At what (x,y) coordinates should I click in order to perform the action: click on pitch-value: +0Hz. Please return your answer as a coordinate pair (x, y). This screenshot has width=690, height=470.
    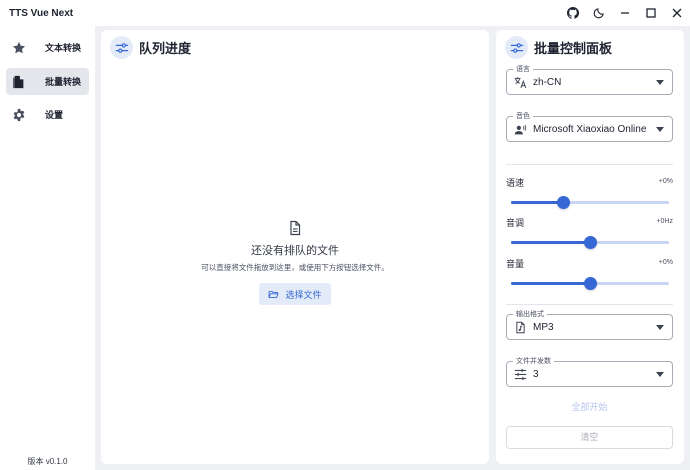
    Looking at the image, I should click on (664, 221).